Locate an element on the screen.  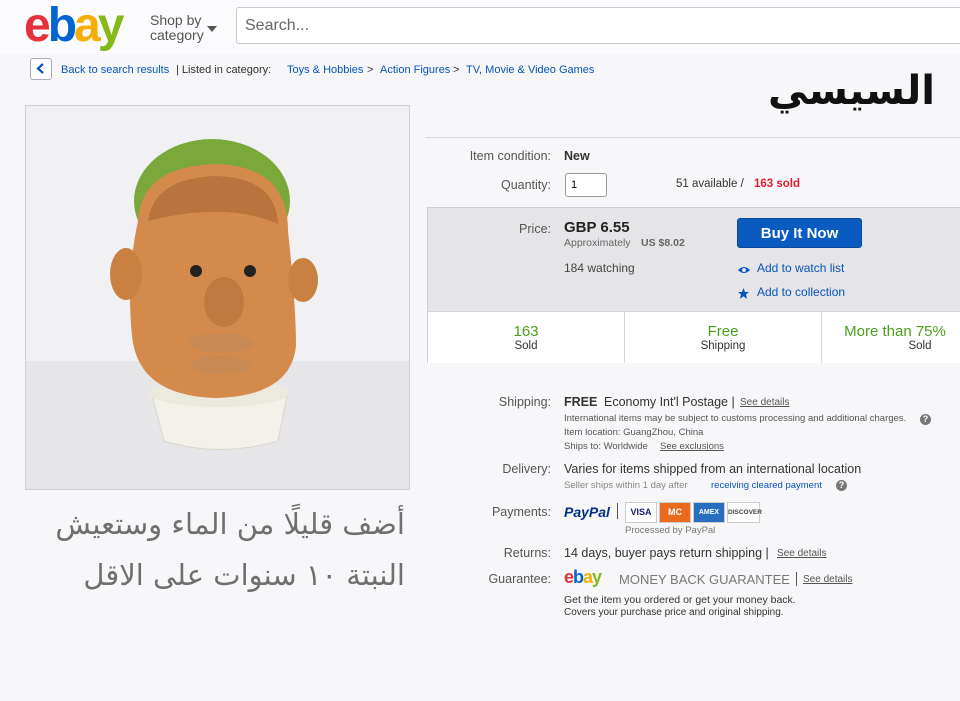
breadcrumb-tv-movie-games: TV, Movie & Video Games is located at coordinates (530, 70).